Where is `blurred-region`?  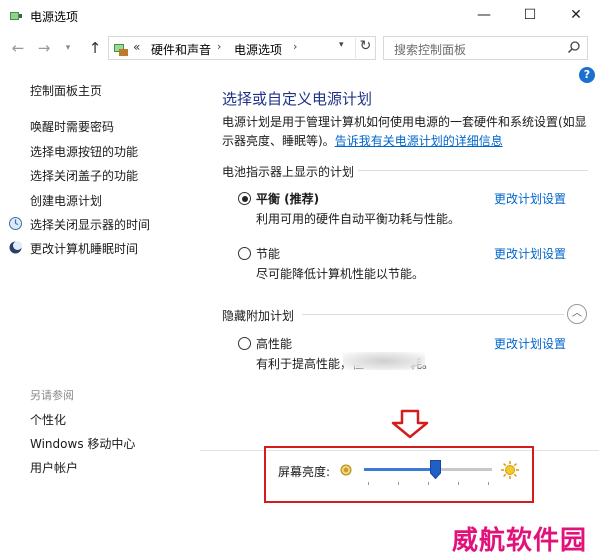
blurred-region is located at coordinates (384, 361).